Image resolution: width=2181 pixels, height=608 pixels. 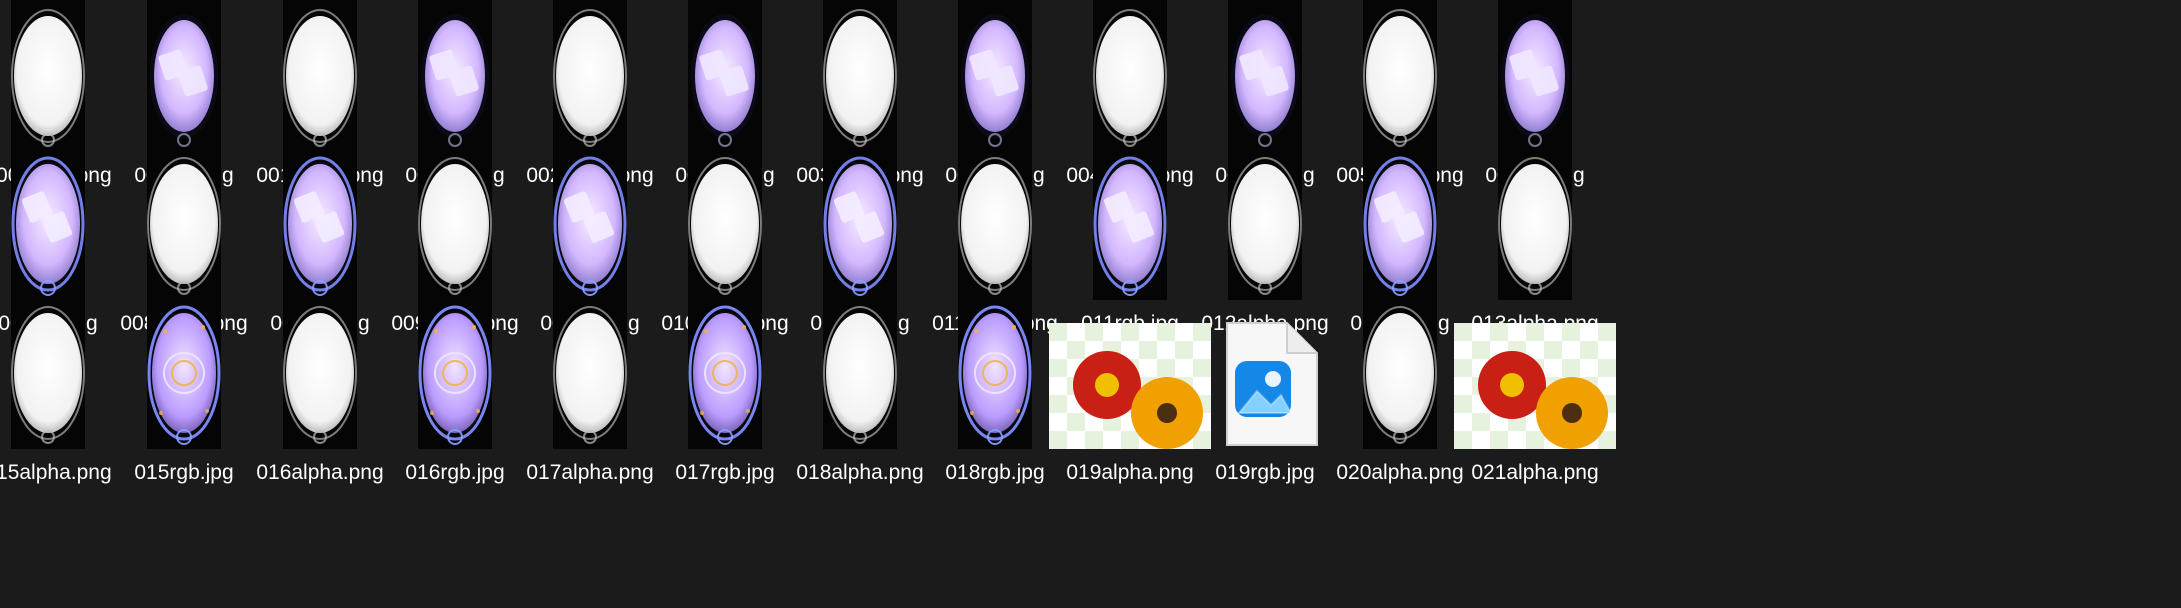 I want to click on file-tile: 021alpha.png, so click(x=1535, y=397).